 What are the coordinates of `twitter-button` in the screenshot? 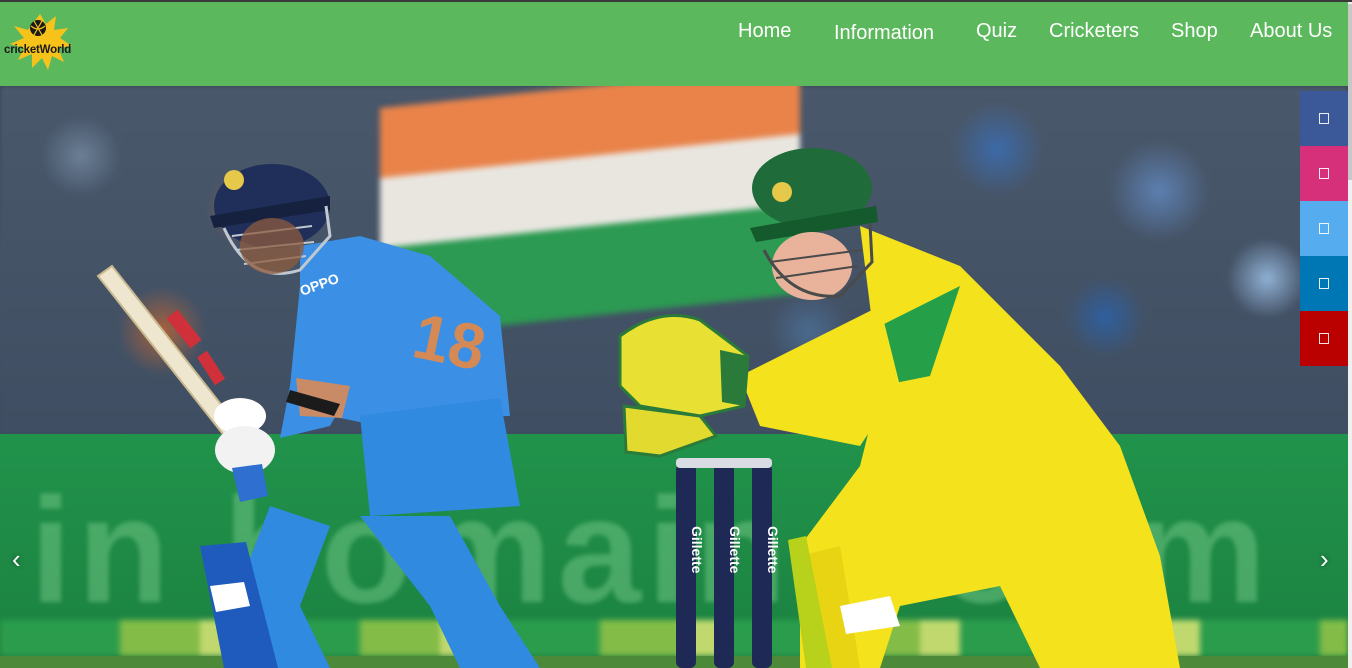 It's located at (1324, 228).